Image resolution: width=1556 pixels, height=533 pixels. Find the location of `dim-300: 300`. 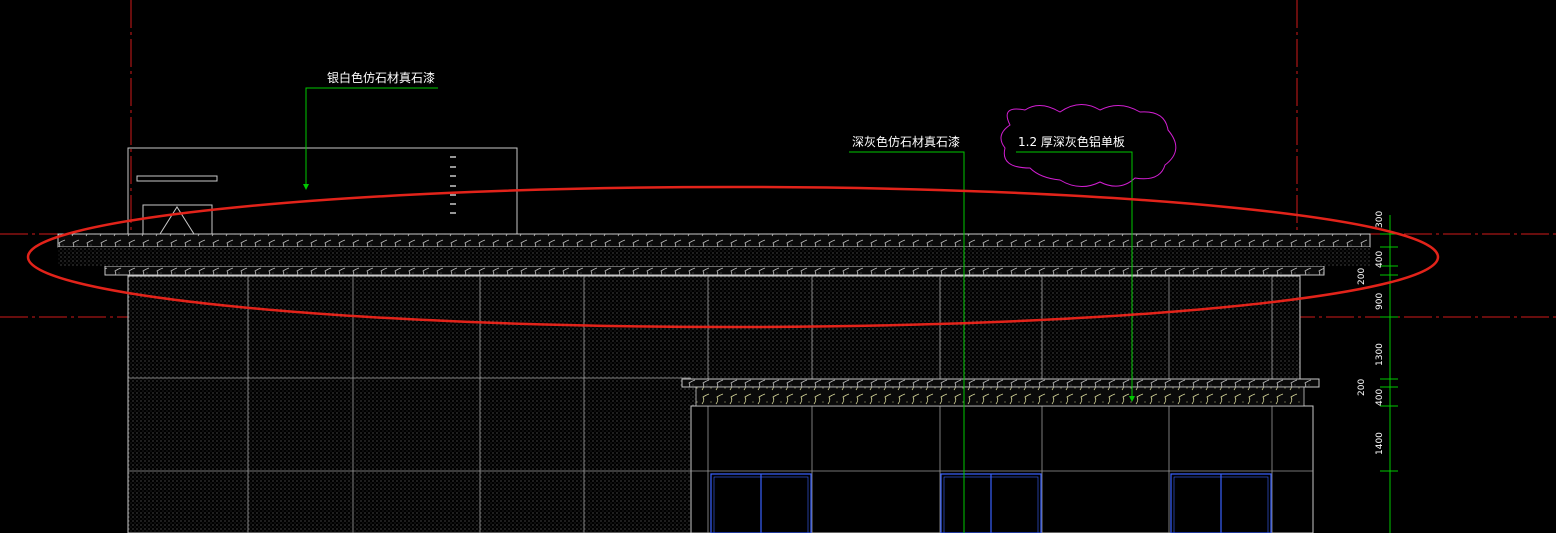

dim-300: 300 is located at coordinates (1380, 219).